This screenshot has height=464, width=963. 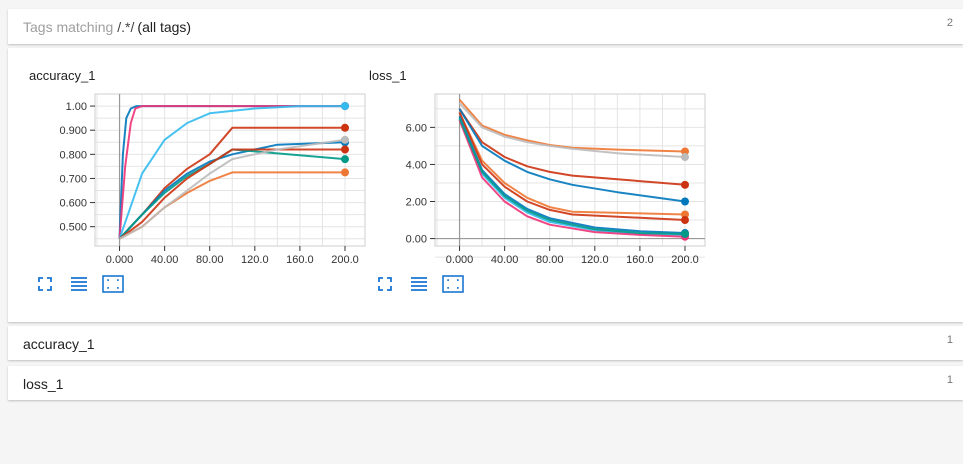 I want to click on y-tick-label: 4.00, so click(x=416, y=165).